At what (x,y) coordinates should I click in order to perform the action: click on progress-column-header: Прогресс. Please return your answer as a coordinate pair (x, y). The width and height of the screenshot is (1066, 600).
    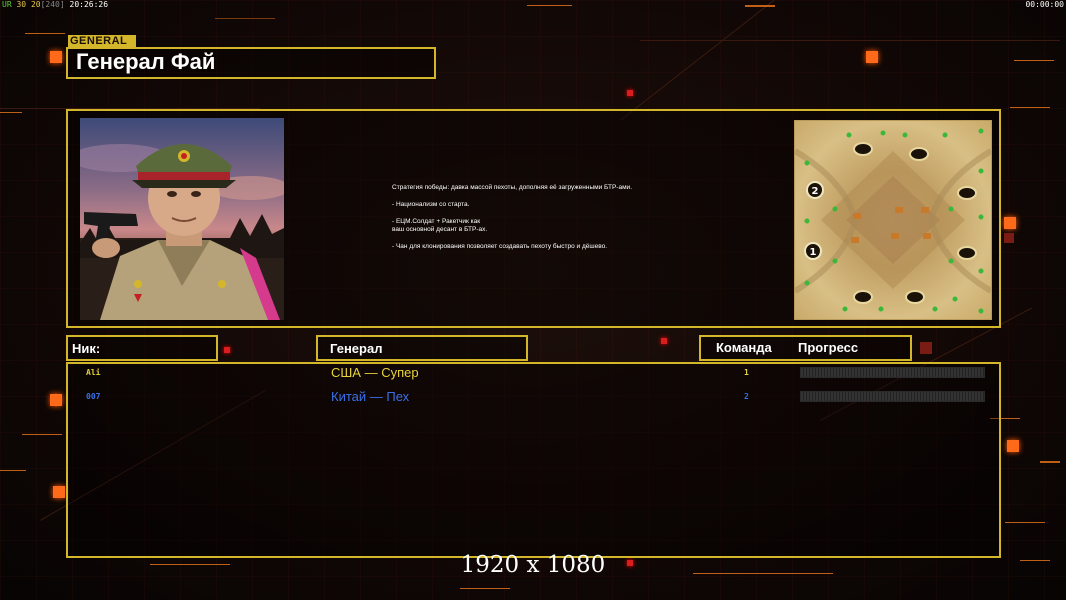
    Looking at the image, I should click on (828, 347).